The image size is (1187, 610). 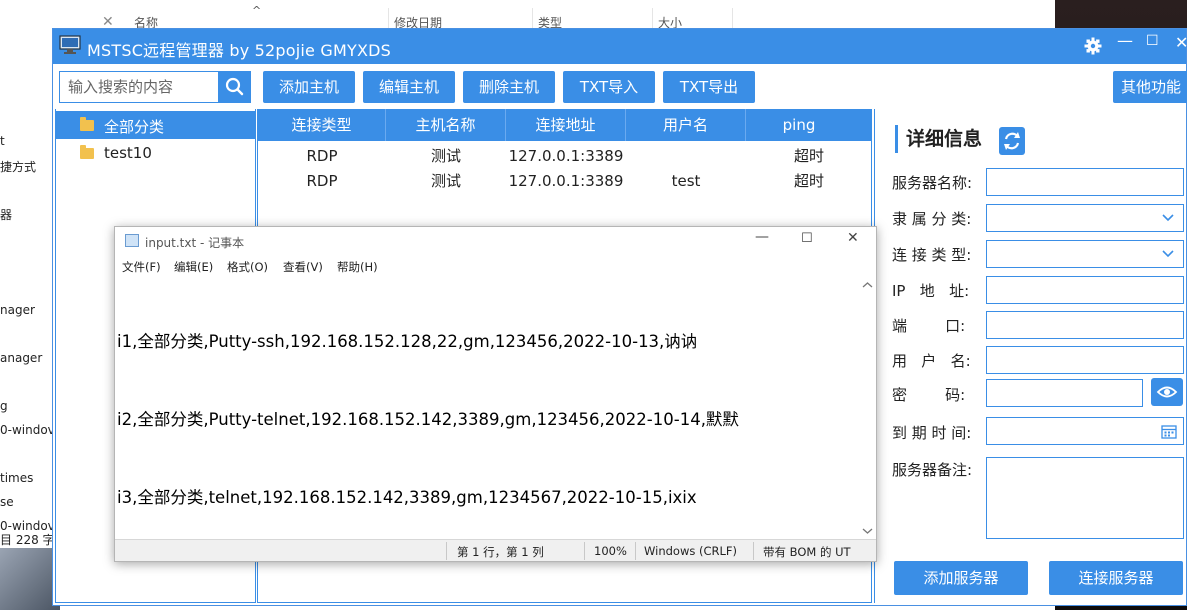 I want to click on remote-desktop-icon, so click(x=70, y=44).